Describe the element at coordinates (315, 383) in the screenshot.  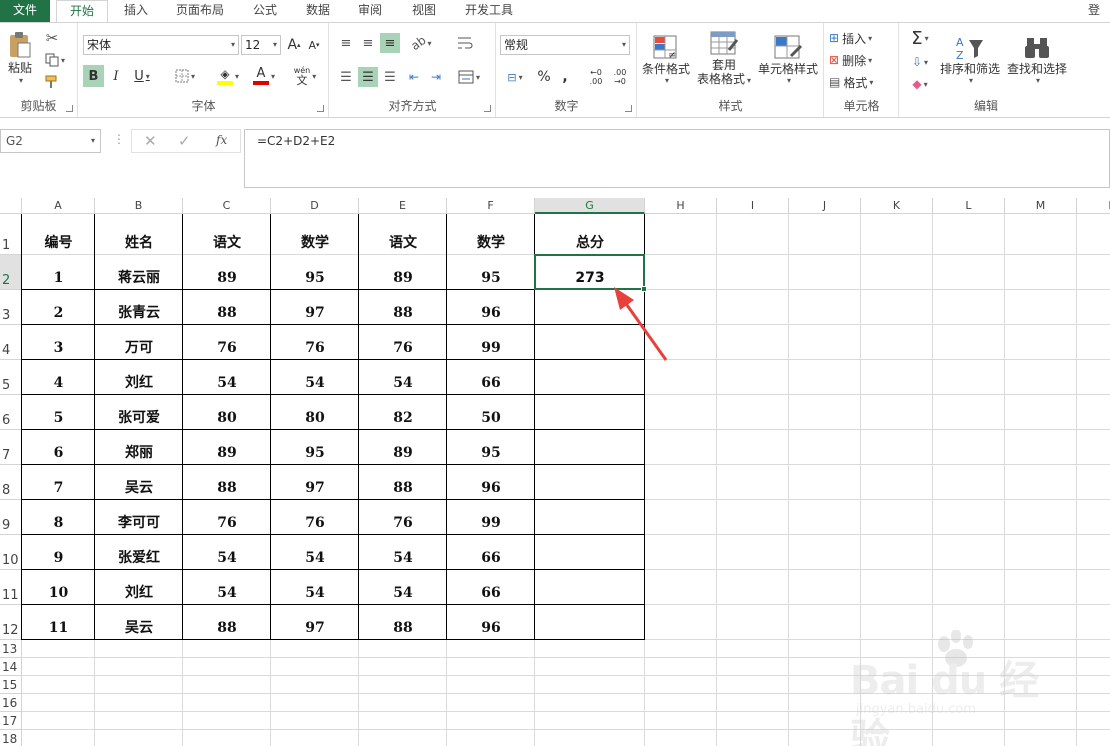
I see `table-cell: 54` at that location.